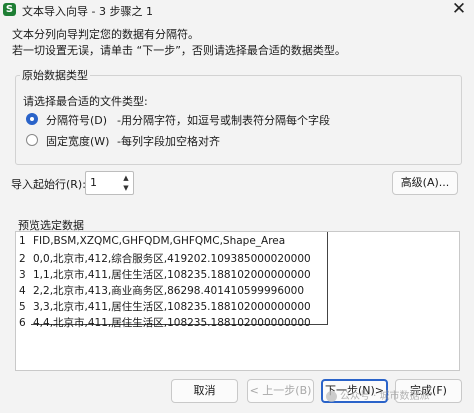  Describe the element at coordinates (204, 391) in the screenshot. I see `cancel-button: 取消` at that location.